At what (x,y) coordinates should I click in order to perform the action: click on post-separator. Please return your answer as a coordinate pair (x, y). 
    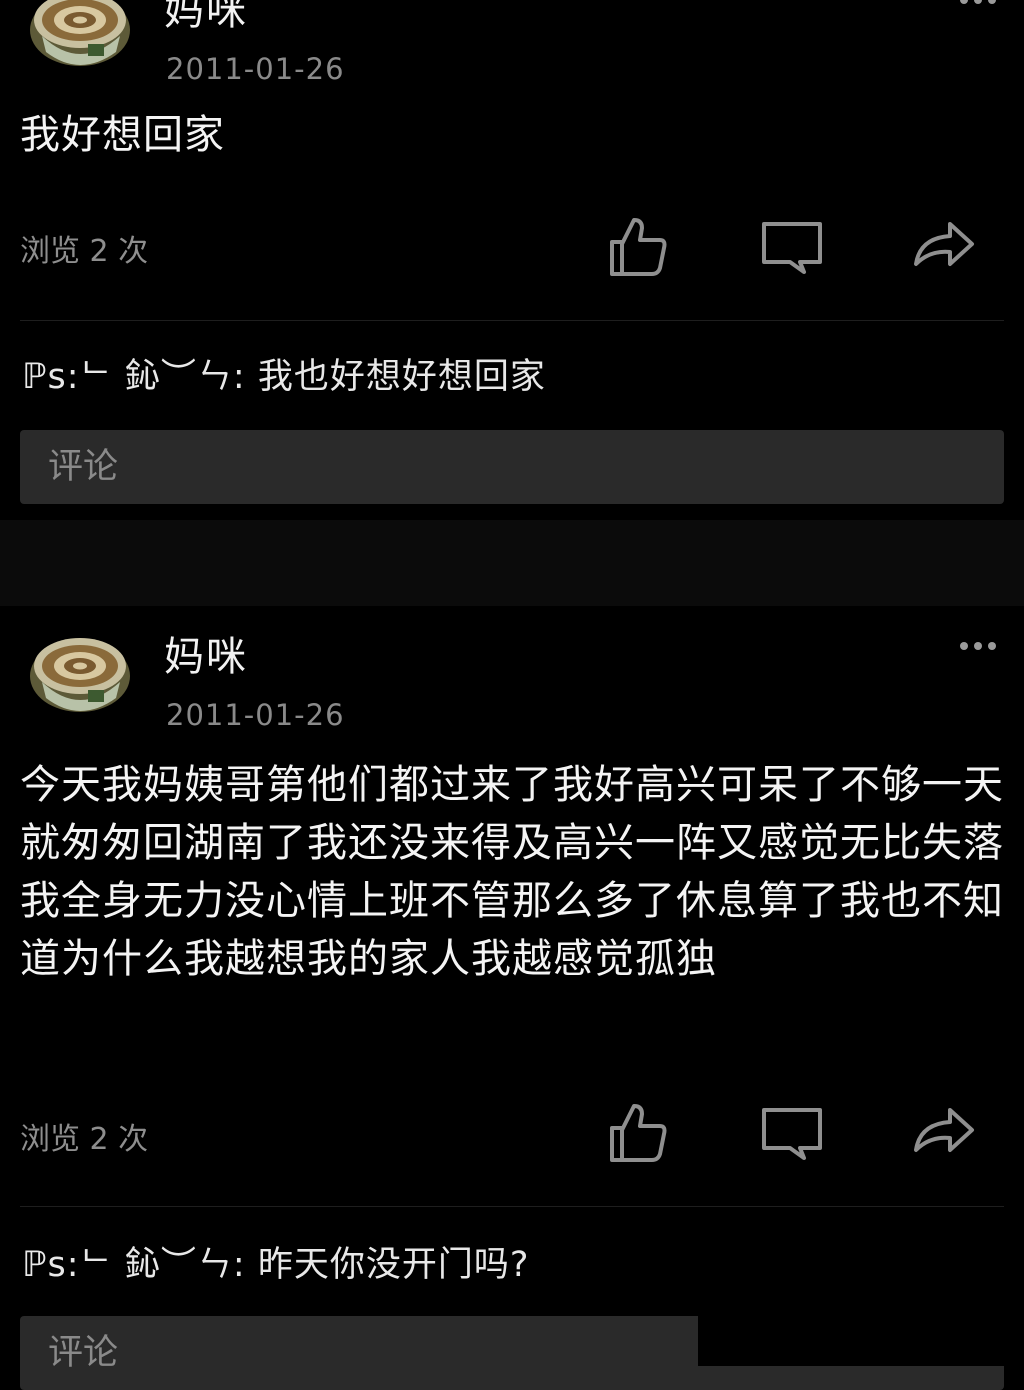
    Looking at the image, I should click on (512, 563).